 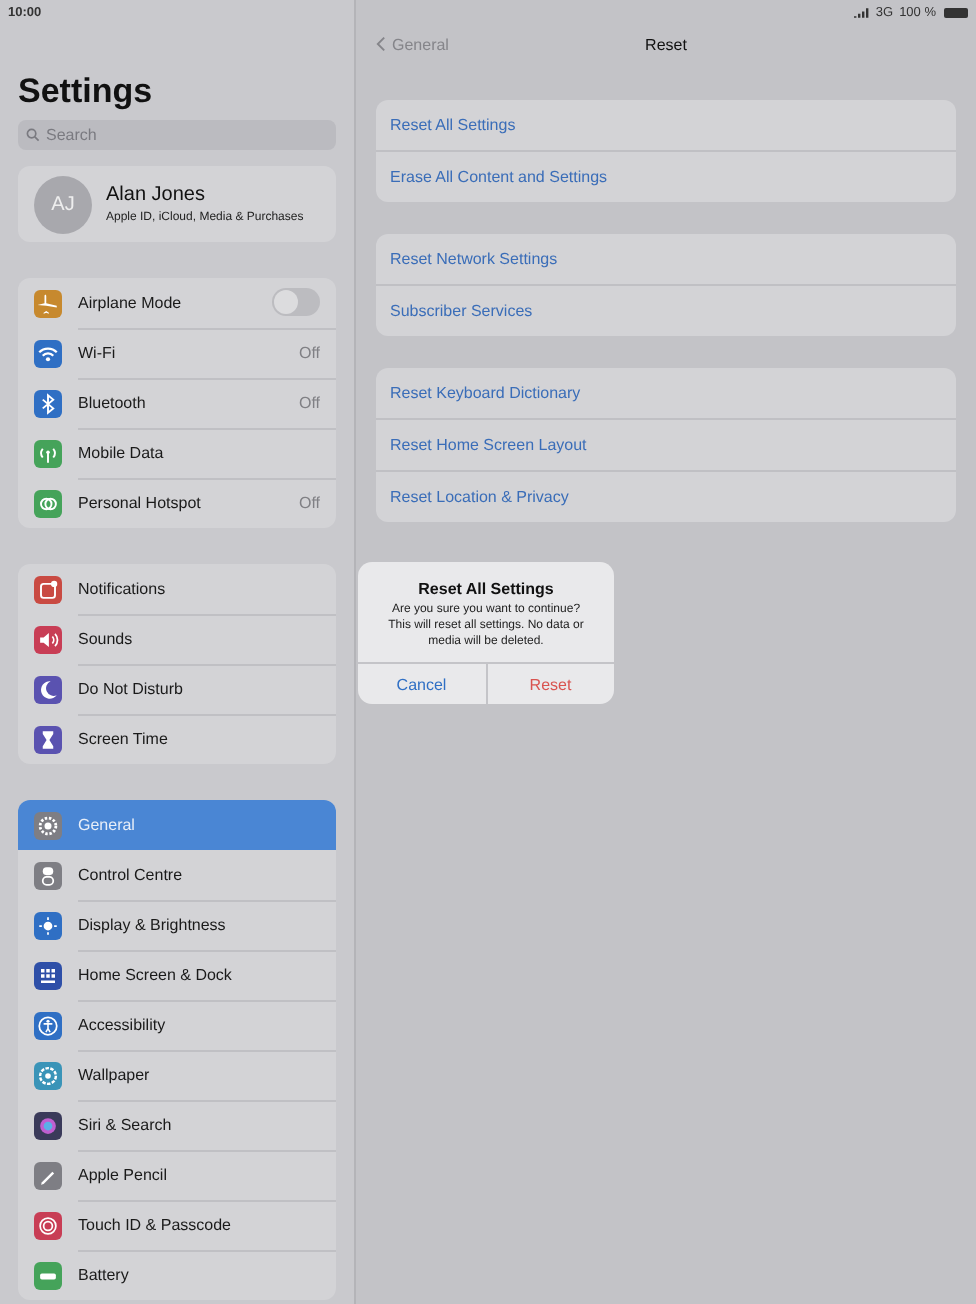 I want to click on settings-item: Apple Pencil, so click(x=177, y=1175).